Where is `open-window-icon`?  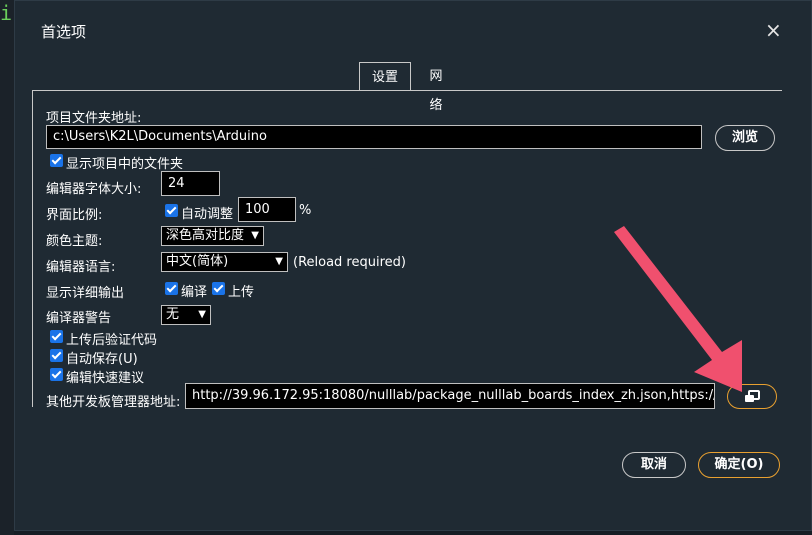 open-window-icon is located at coordinates (752, 396).